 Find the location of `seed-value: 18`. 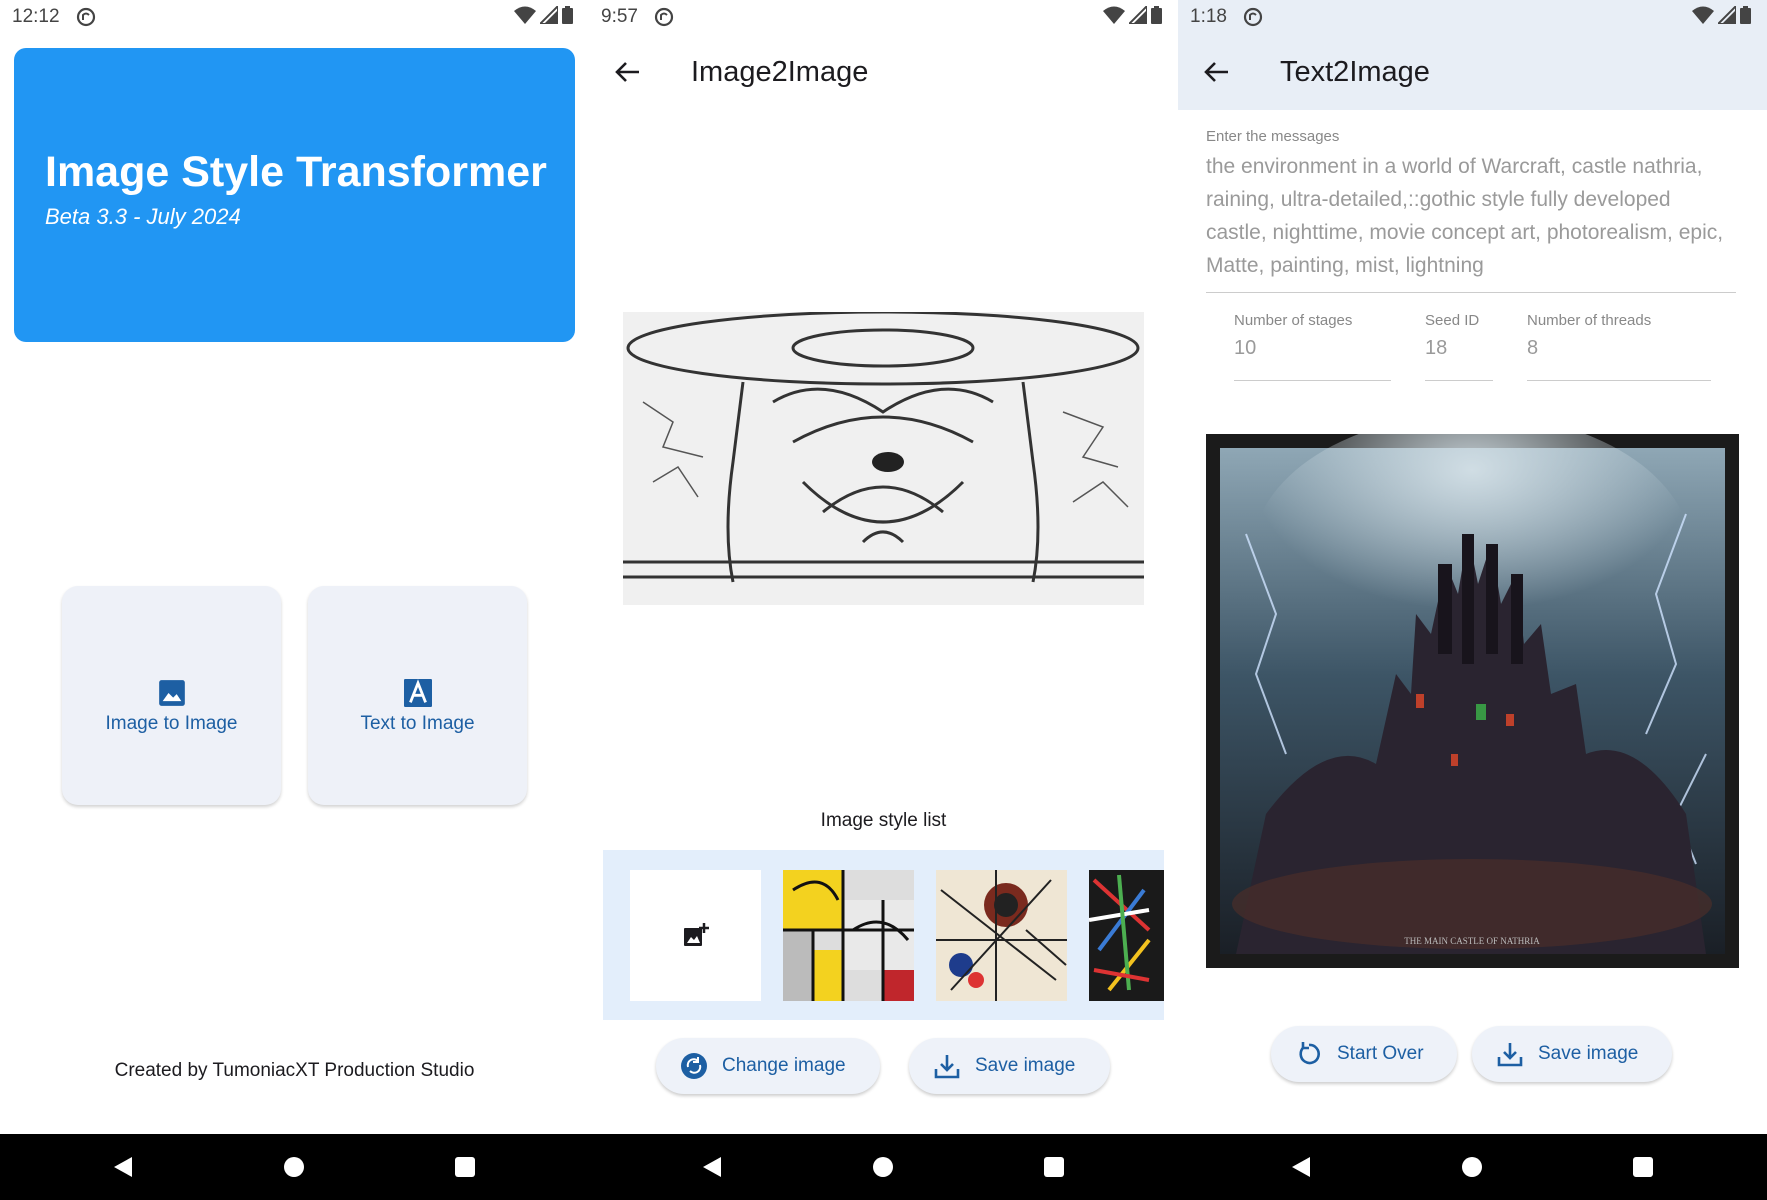

seed-value: 18 is located at coordinates (1436, 348).